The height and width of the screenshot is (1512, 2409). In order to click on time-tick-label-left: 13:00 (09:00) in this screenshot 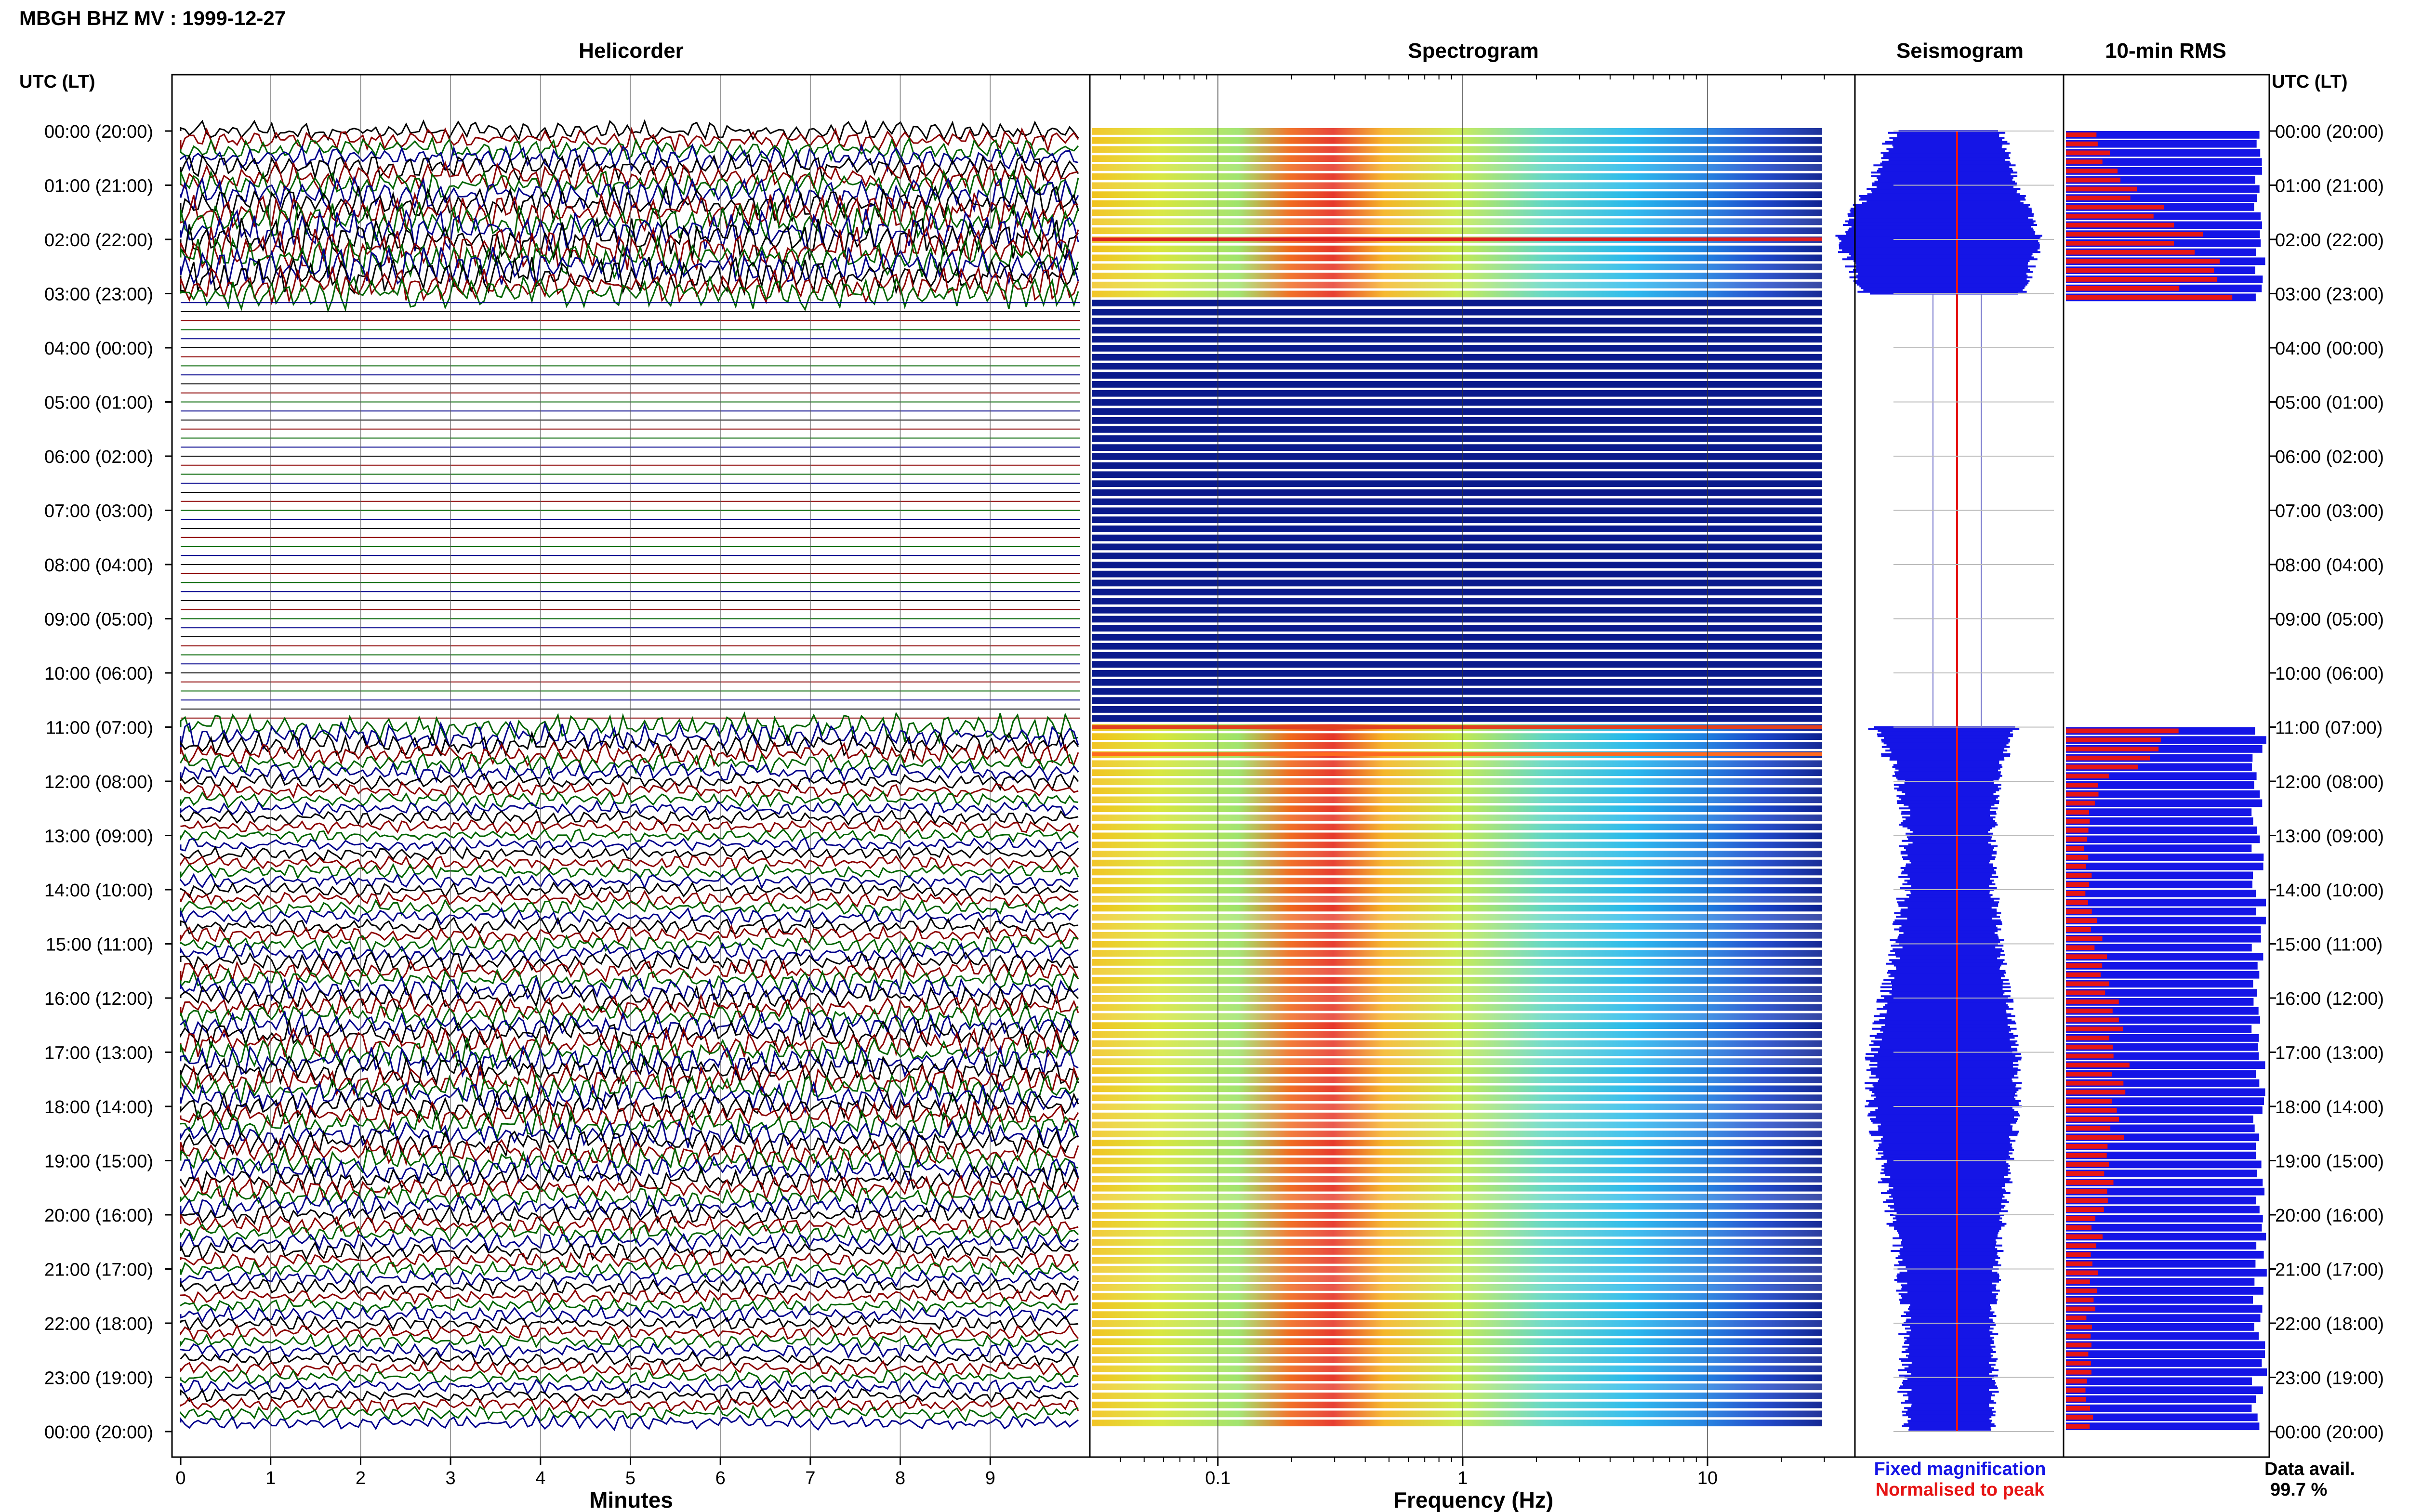, I will do `click(98, 837)`.